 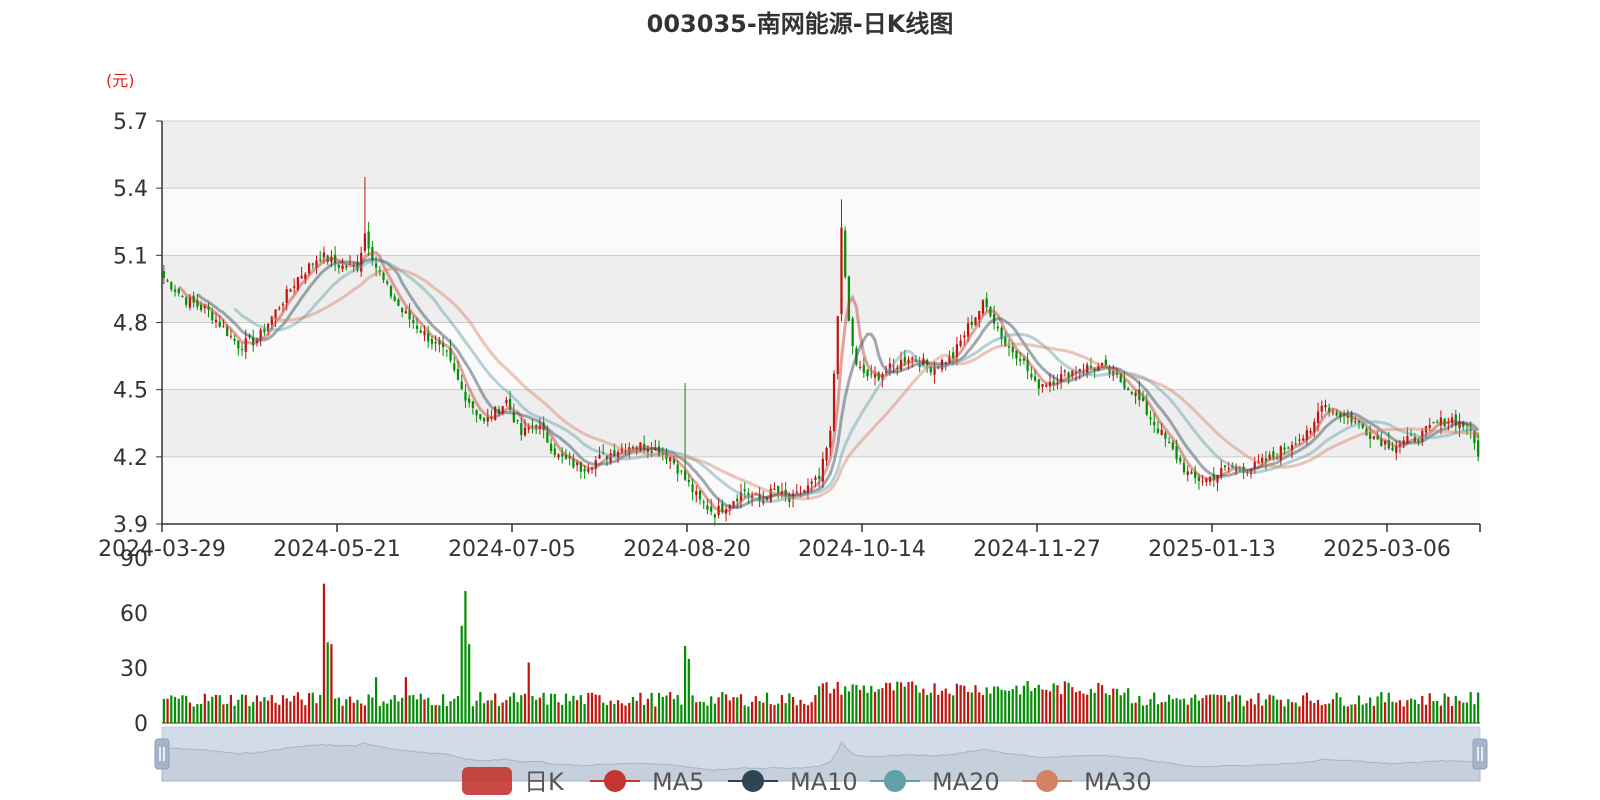 I want to click on legend-marker-ma20, so click(x=895, y=781).